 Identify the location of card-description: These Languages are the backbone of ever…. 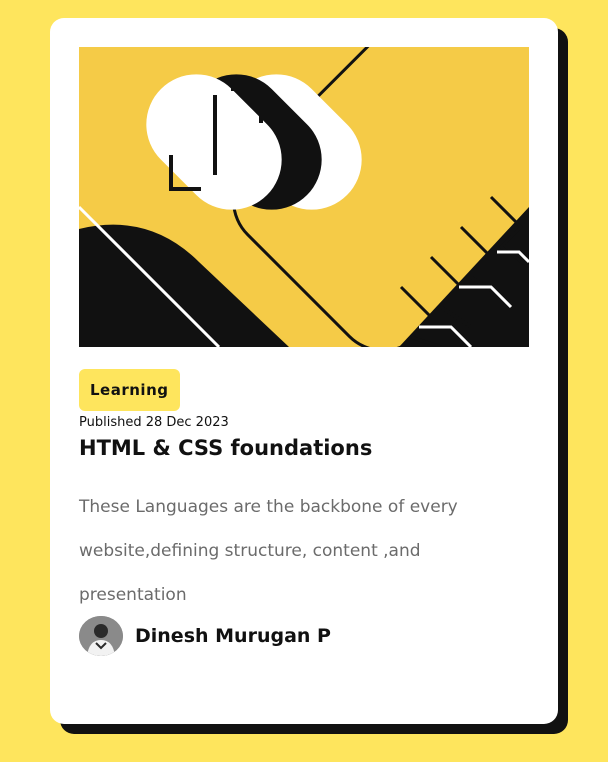
(268, 551).